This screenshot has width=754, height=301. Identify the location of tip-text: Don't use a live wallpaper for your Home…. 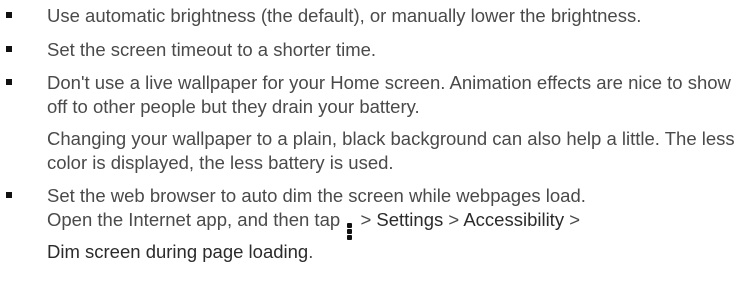
(389, 94).